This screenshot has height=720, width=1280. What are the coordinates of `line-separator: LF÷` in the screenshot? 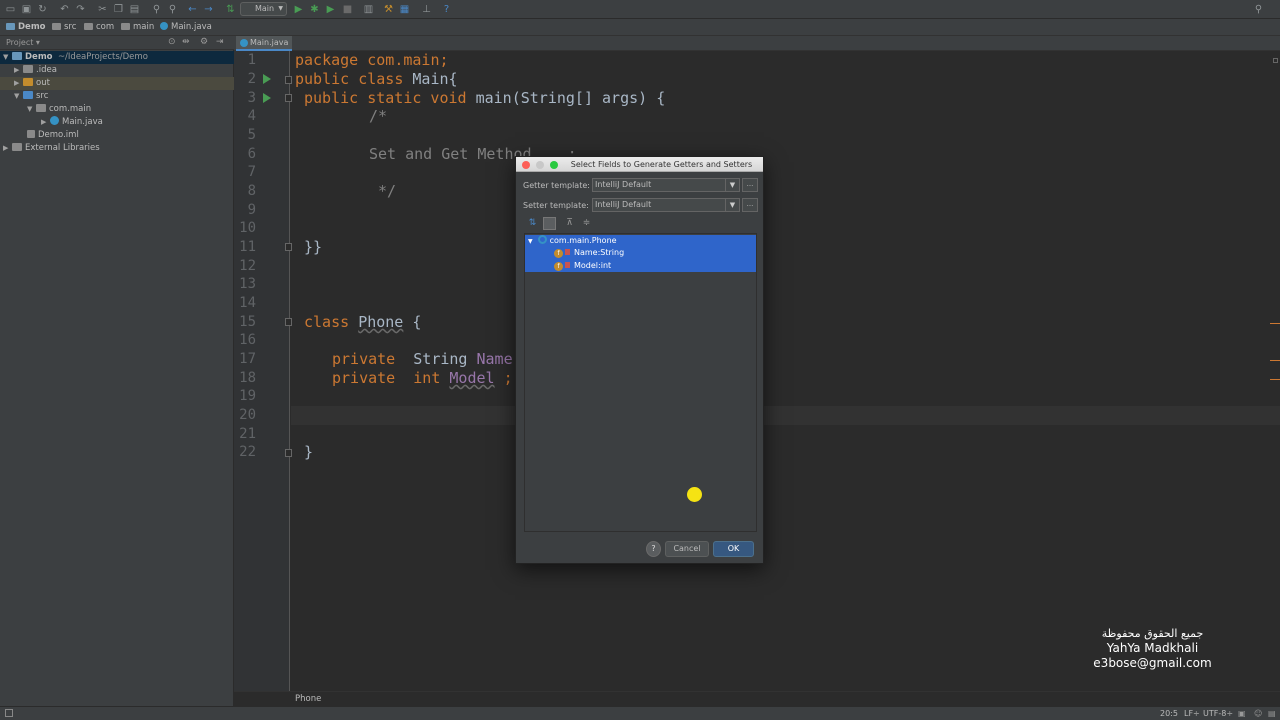 It's located at (1192, 713).